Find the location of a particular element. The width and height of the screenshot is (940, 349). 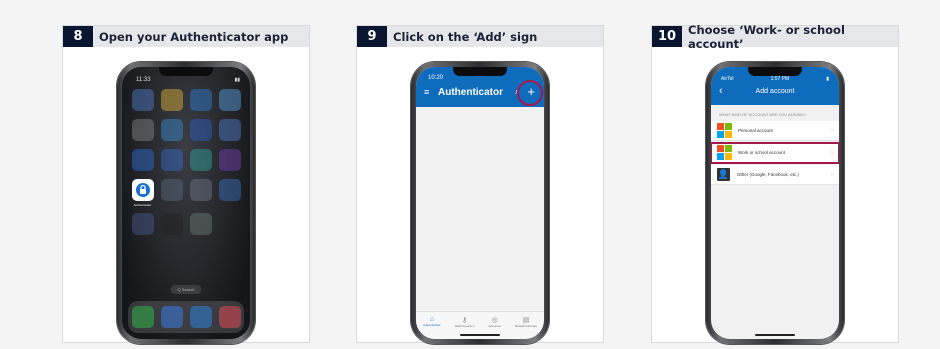

step-number: 10 is located at coordinates (667, 36).